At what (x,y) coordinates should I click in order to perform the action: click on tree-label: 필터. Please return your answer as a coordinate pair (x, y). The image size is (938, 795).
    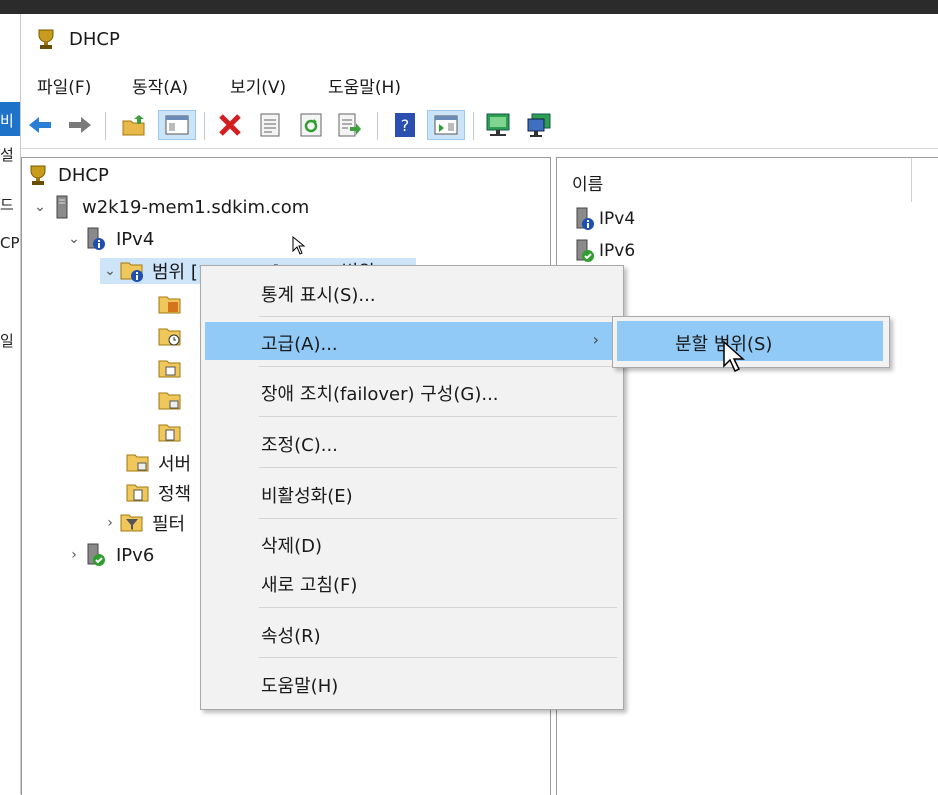
    Looking at the image, I should click on (169, 524).